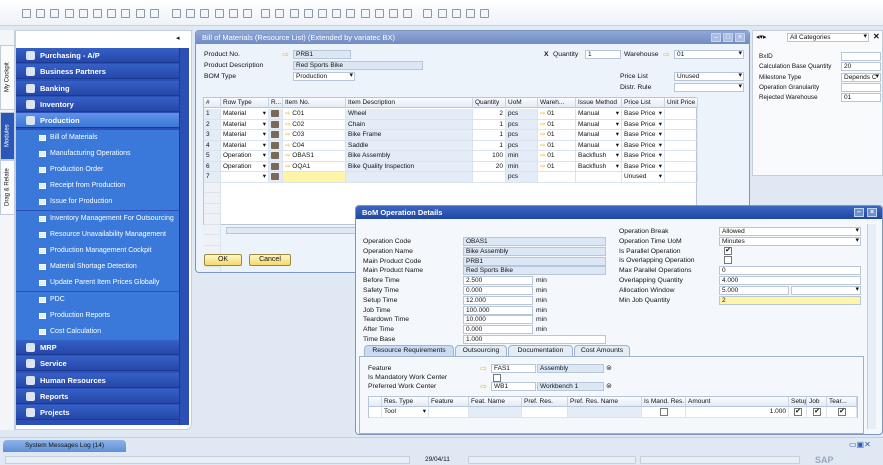  Describe the element at coordinates (97, 121) in the screenshot. I see `module-production: Production` at that location.